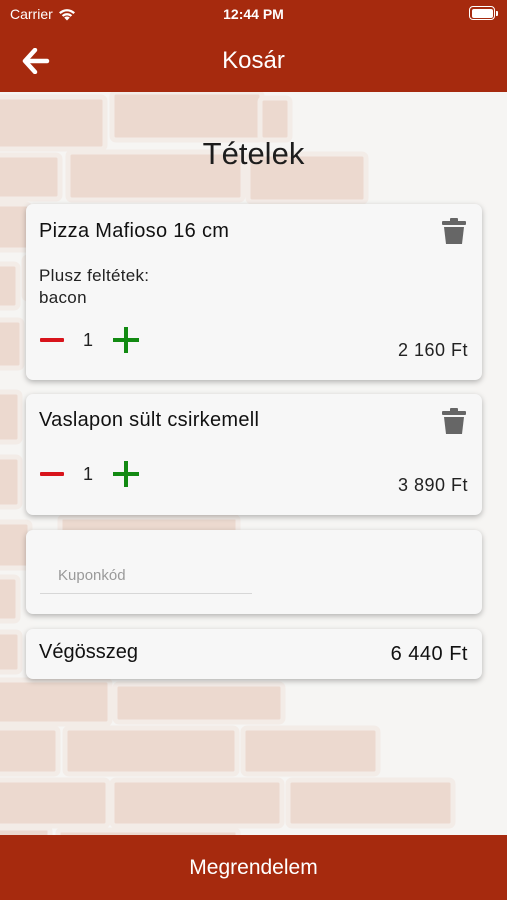 This screenshot has width=507, height=900. Describe the element at coordinates (63, 297) in the screenshot. I see `extras-value: bacon` at that location.